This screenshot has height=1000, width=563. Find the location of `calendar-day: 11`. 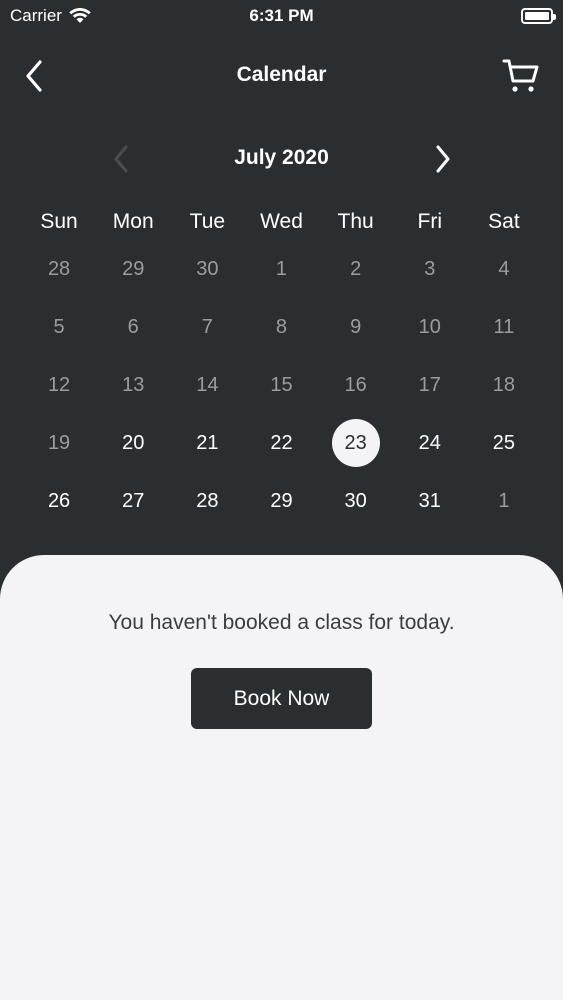

calendar-day: 11 is located at coordinates (504, 327).